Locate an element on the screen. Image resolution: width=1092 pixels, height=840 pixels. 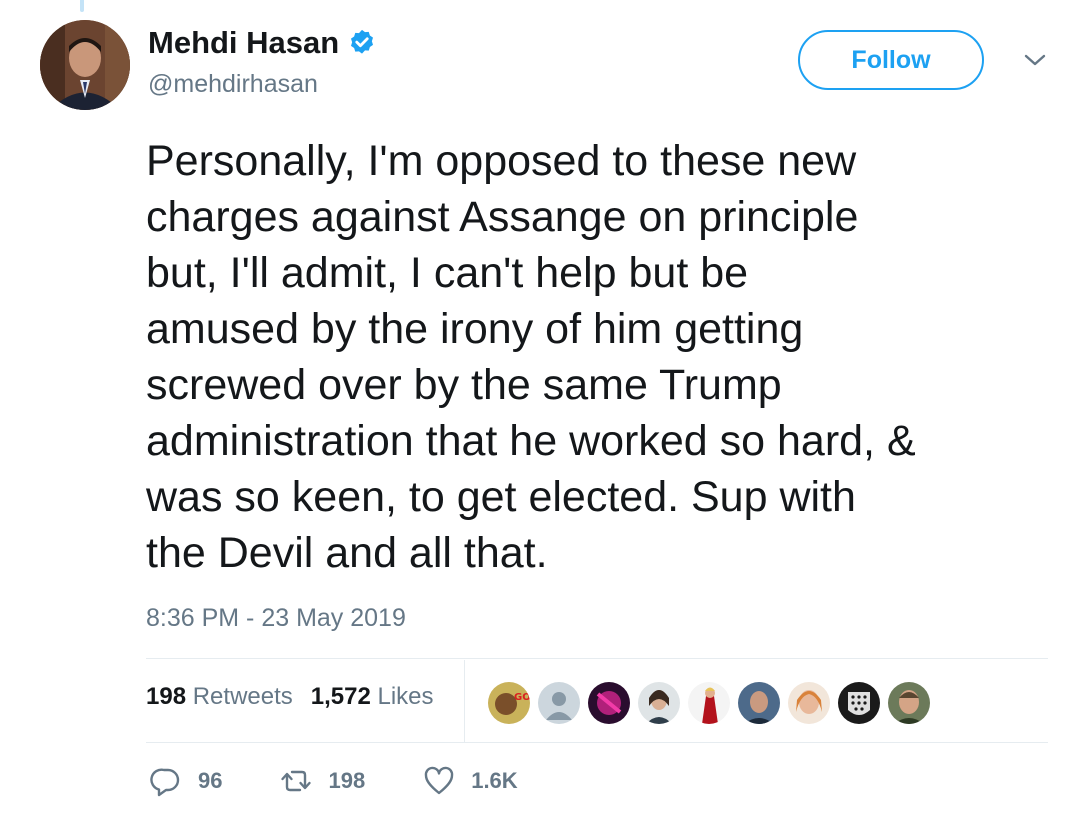
like-button: 1.6K is located at coordinates (470, 781).